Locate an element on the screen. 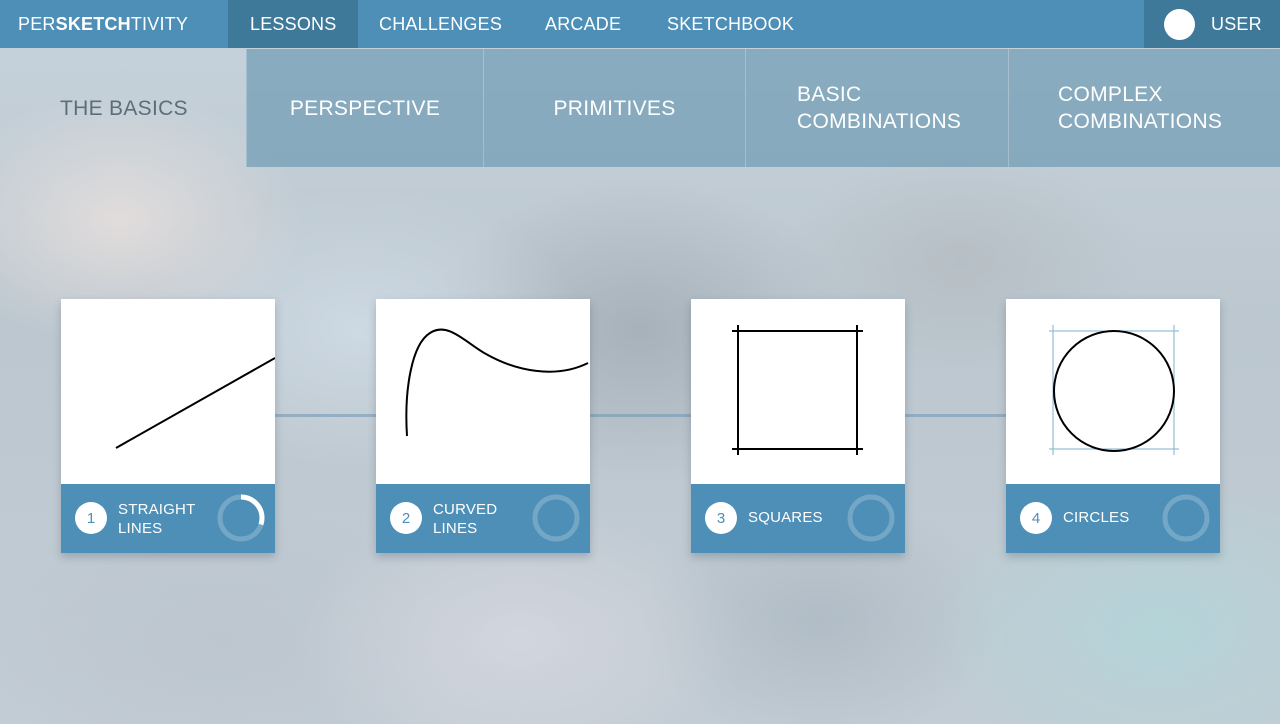  lesson-number-badge: 1 is located at coordinates (91, 518).